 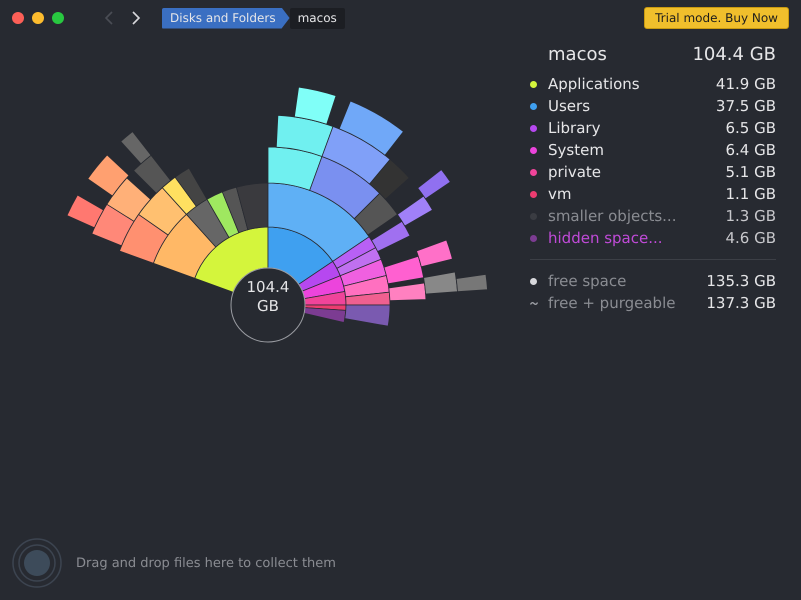 What do you see at coordinates (534, 303) in the screenshot?
I see `tilde-icon` at bounding box center [534, 303].